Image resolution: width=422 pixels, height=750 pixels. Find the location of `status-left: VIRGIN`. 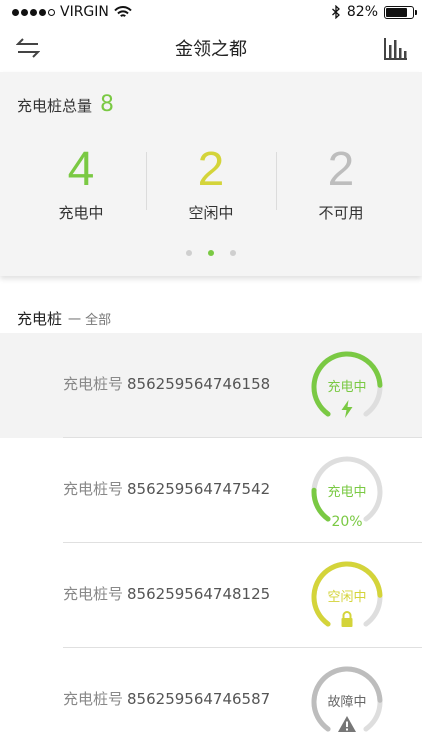

status-left: VIRGIN is located at coordinates (72, 12).